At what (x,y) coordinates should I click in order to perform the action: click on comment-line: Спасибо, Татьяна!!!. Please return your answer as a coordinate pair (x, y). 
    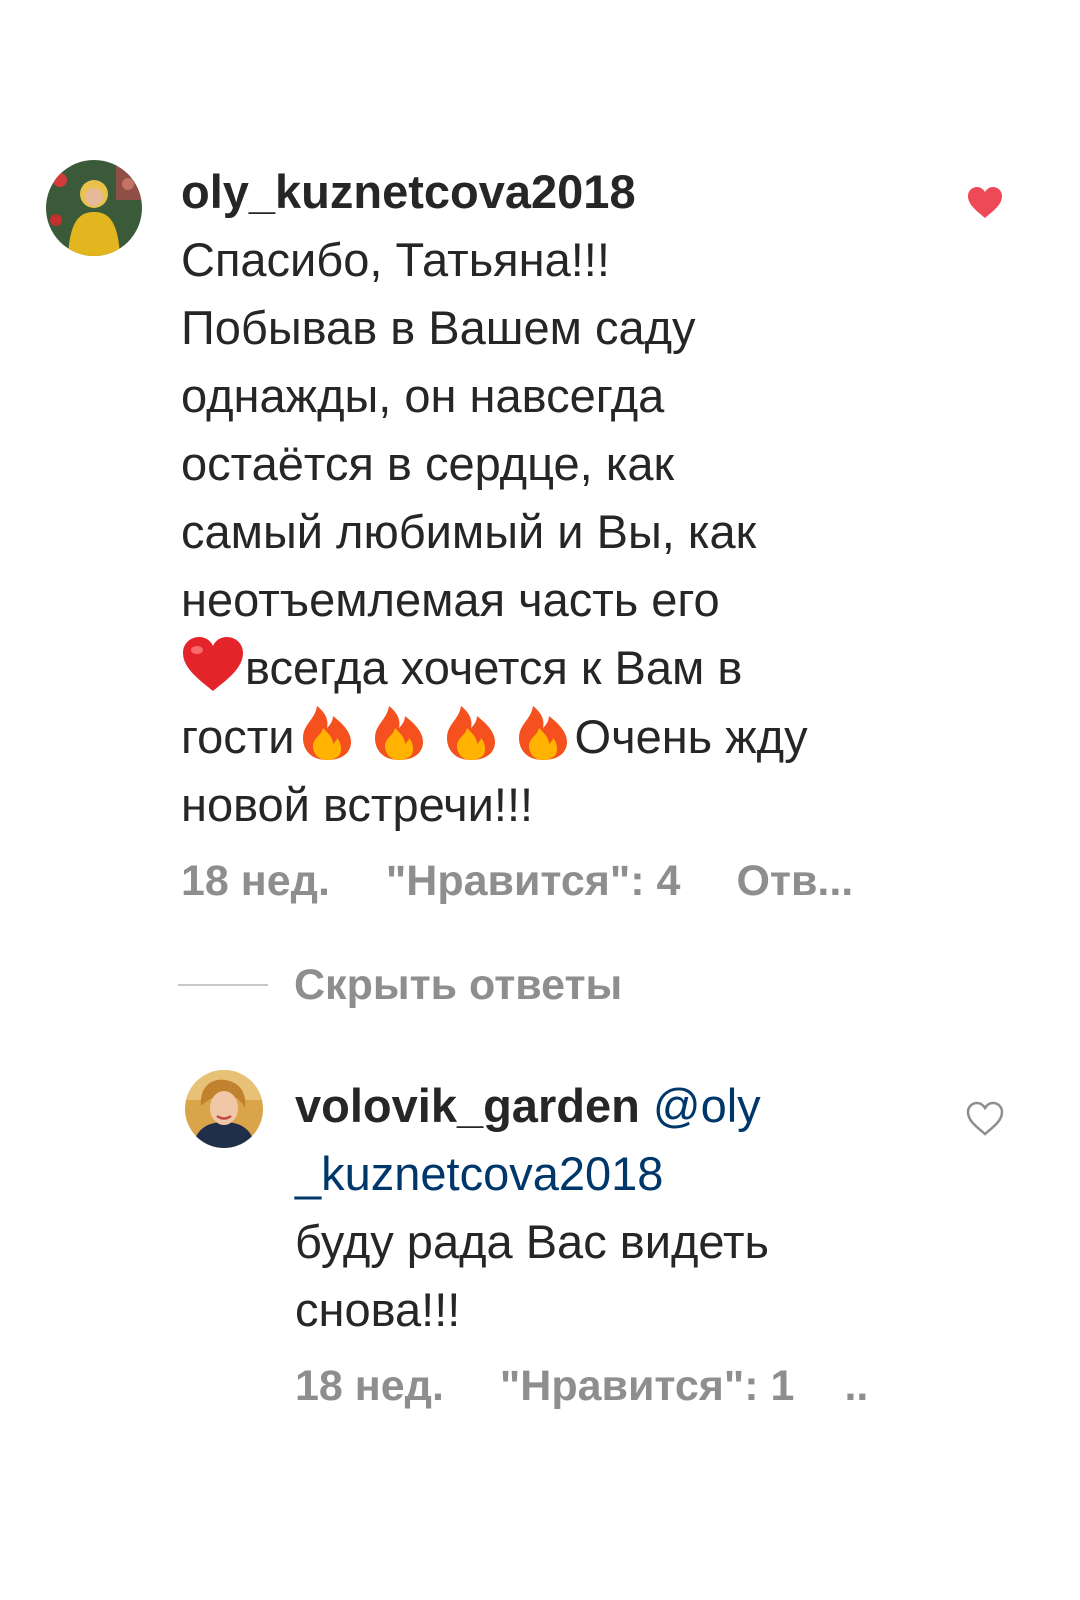
    Looking at the image, I should click on (395, 259).